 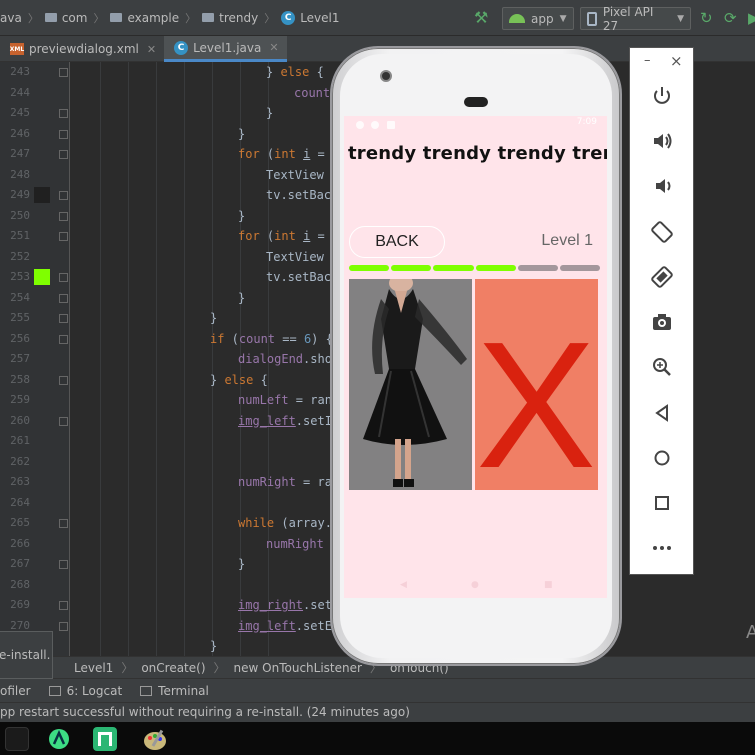 What do you see at coordinates (93, 668) in the screenshot?
I see `code-breadcrumb-item: Level1` at bounding box center [93, 668].